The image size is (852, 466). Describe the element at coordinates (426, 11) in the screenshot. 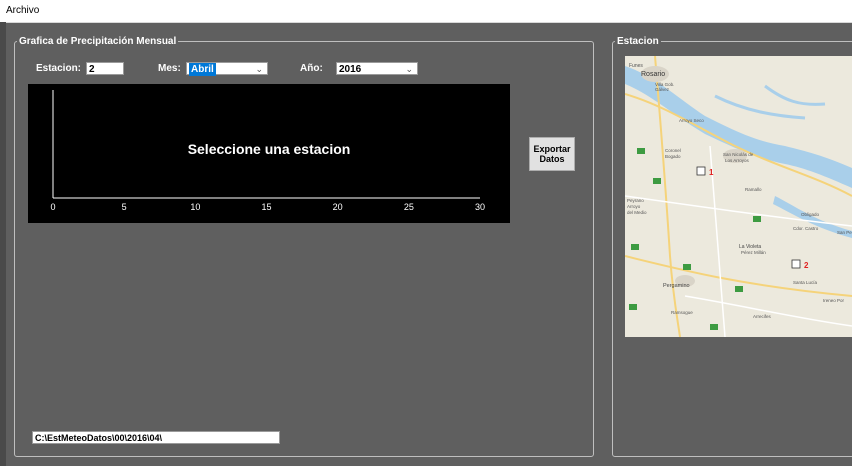

I see `menu-bar: Archivo` at that location.